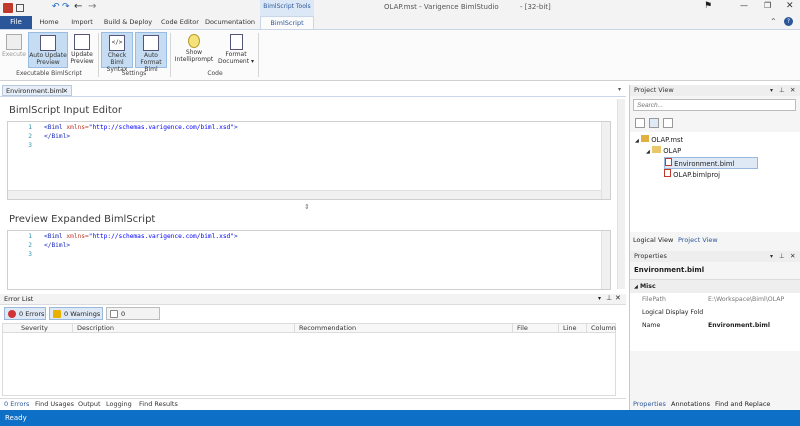 Image resolution: width=800 pixels, height=426 pixels. Describe the element at coordinates (704, 164) in the screenshot. I see `tree-file-label: Environment.biml` at that location.